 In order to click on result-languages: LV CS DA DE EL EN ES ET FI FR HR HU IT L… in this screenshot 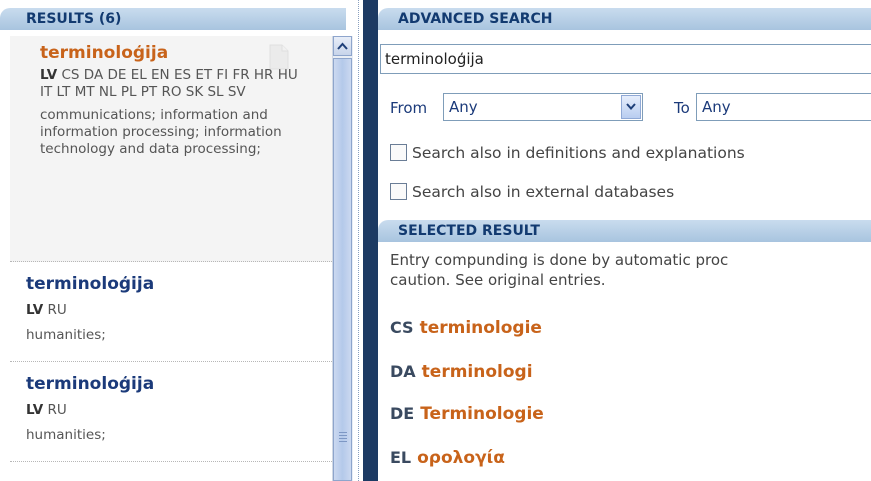, I will do `click(169, 83)`.